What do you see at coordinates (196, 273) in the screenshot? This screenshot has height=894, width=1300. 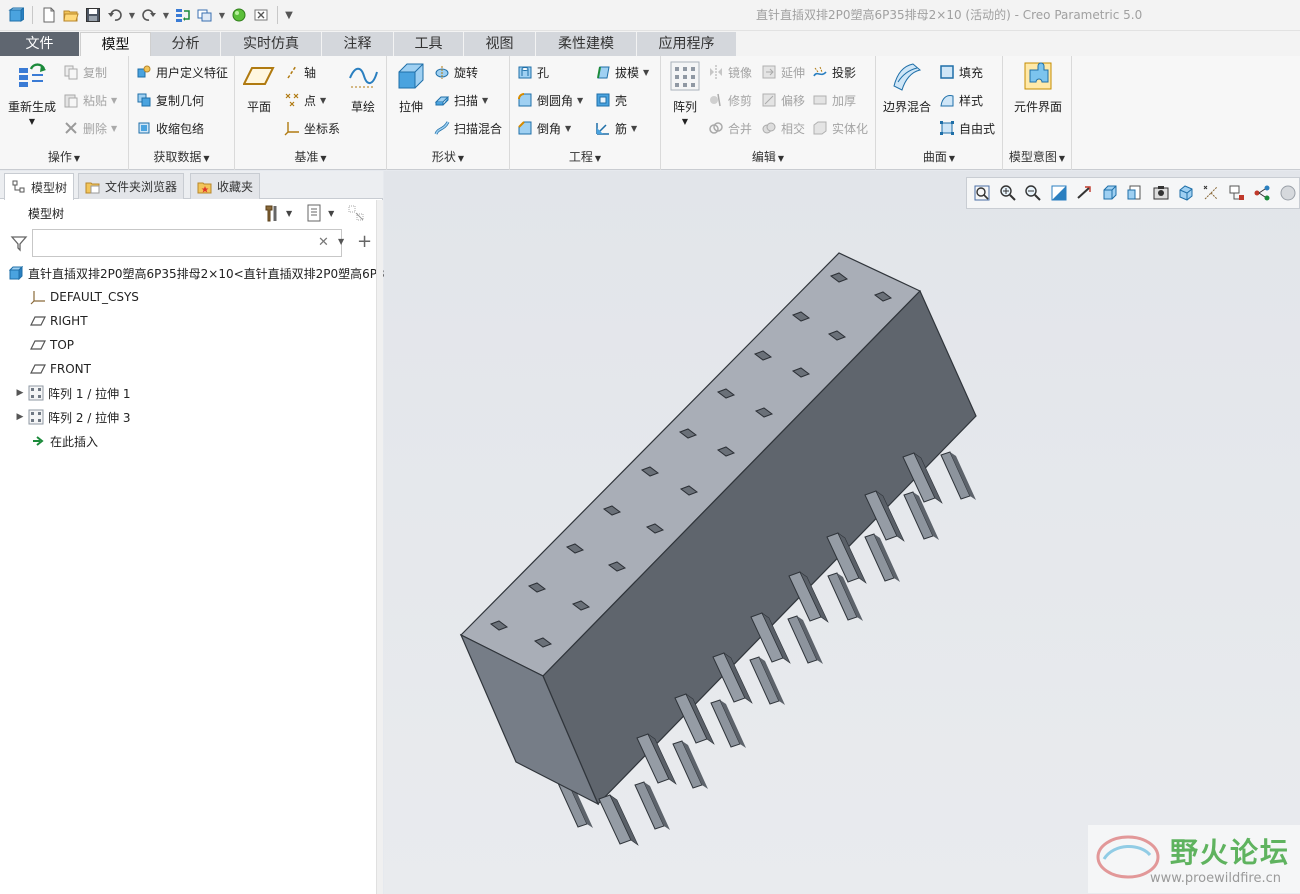 I see `tree-item-root: 直针直插双排2P0塑高6P35排母2×10<直针直插双排2P0塑高6P3` at bounding box center [196, 273].